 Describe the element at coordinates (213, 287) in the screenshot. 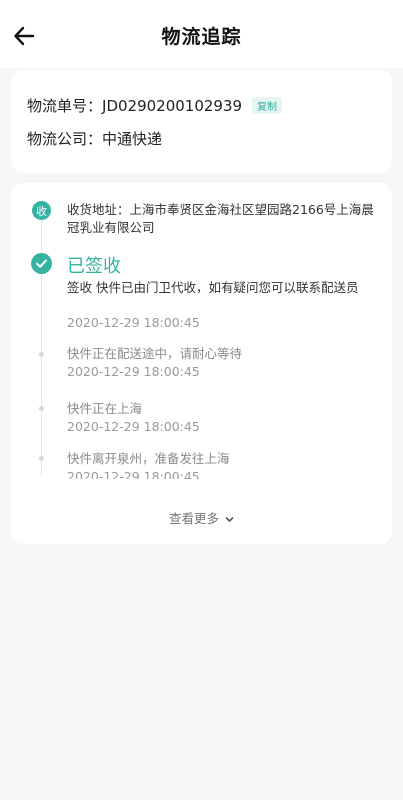

I see `timeline-event-text: 签收 快件已由门卫代收，如有疑问您可以联系配送员` at that location.